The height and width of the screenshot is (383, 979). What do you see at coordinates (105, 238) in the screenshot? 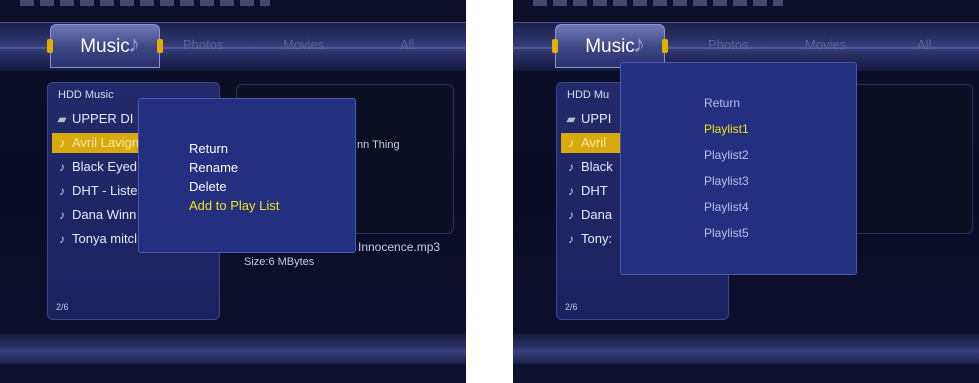
I see `file-name: Tonya mitcl` at bounding box center [105, 238].